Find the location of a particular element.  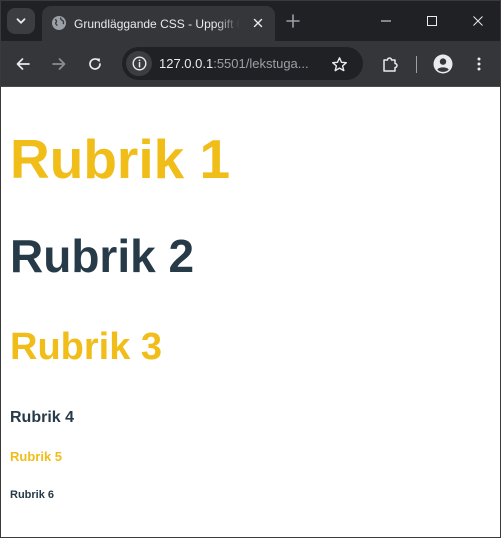

heading-4: Rubrik 4 is located at coordinates (42, 417).